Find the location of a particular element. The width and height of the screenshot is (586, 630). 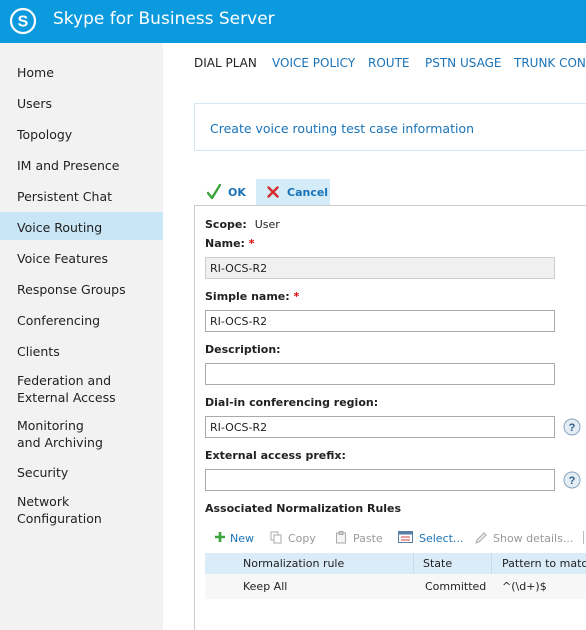

cancel-label: Cancel is located at coordinates (308, 192).